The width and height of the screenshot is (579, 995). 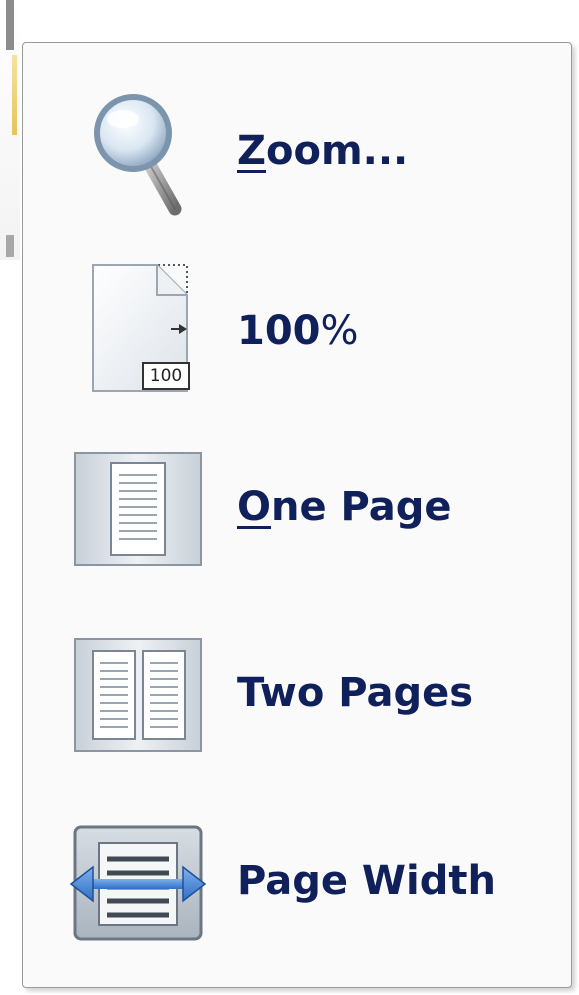 What do you see at coordinates (139, 151) in the screenshot?
I see `magnifier-icon` at bounding box center [139, 151].